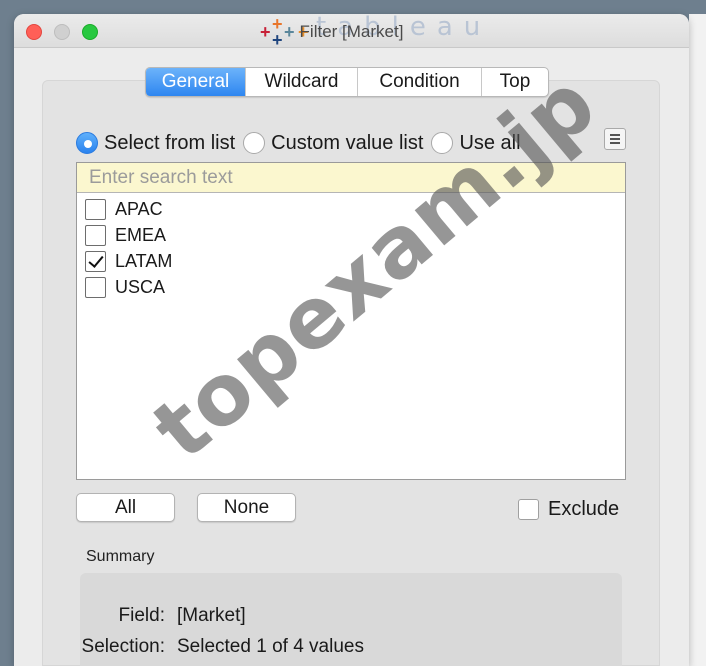 The width and height of the screenshot is (706, 666). What do you see at coordinates (270, 646) in the screenshot?
I see `summary-selection-value: Selected 1 of 4 values` at bounding box center [270, 646].